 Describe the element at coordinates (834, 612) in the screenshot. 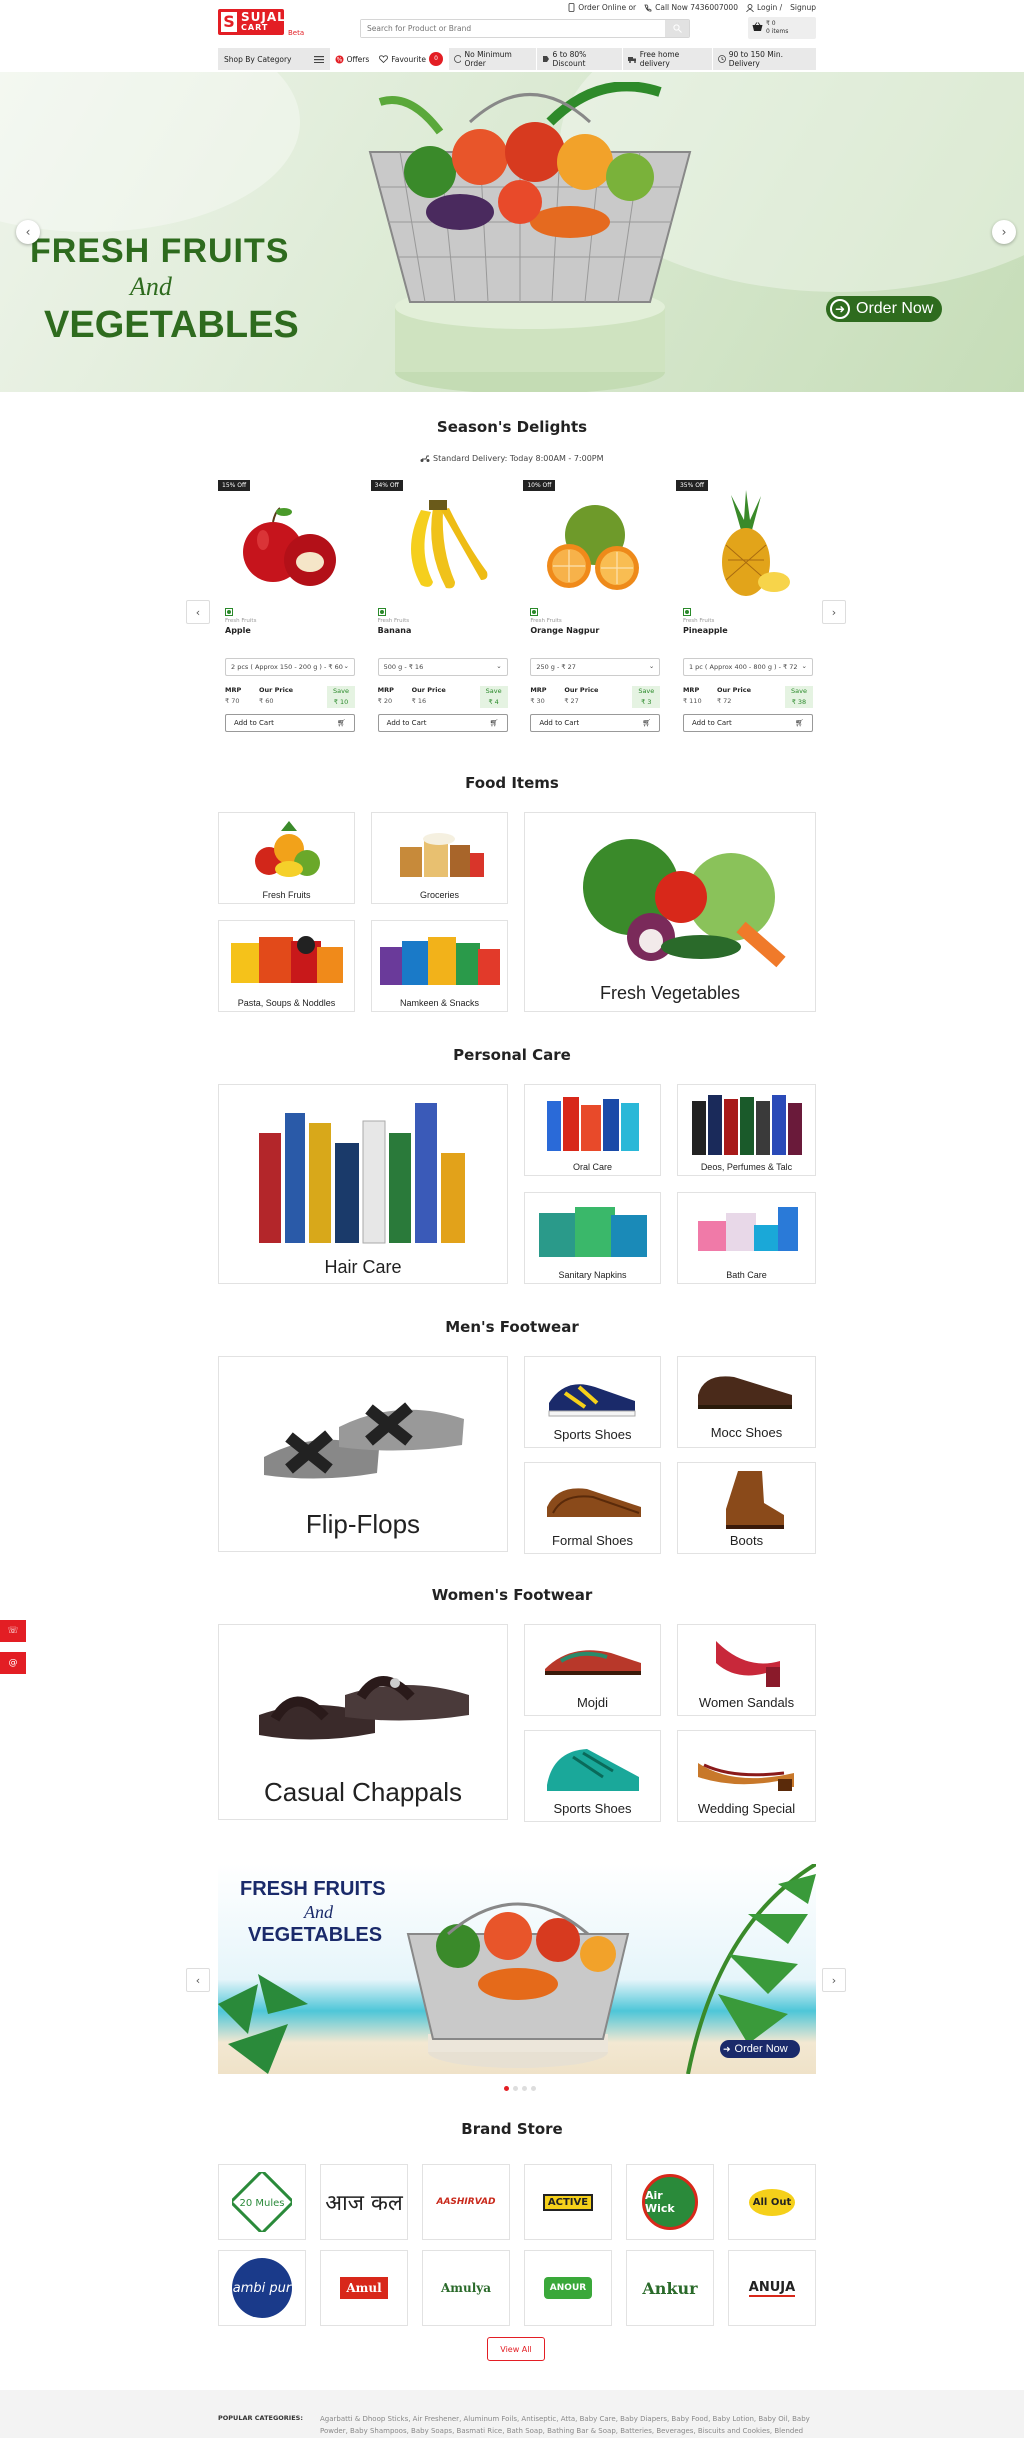

I see `season-next-button: ›` at that location.